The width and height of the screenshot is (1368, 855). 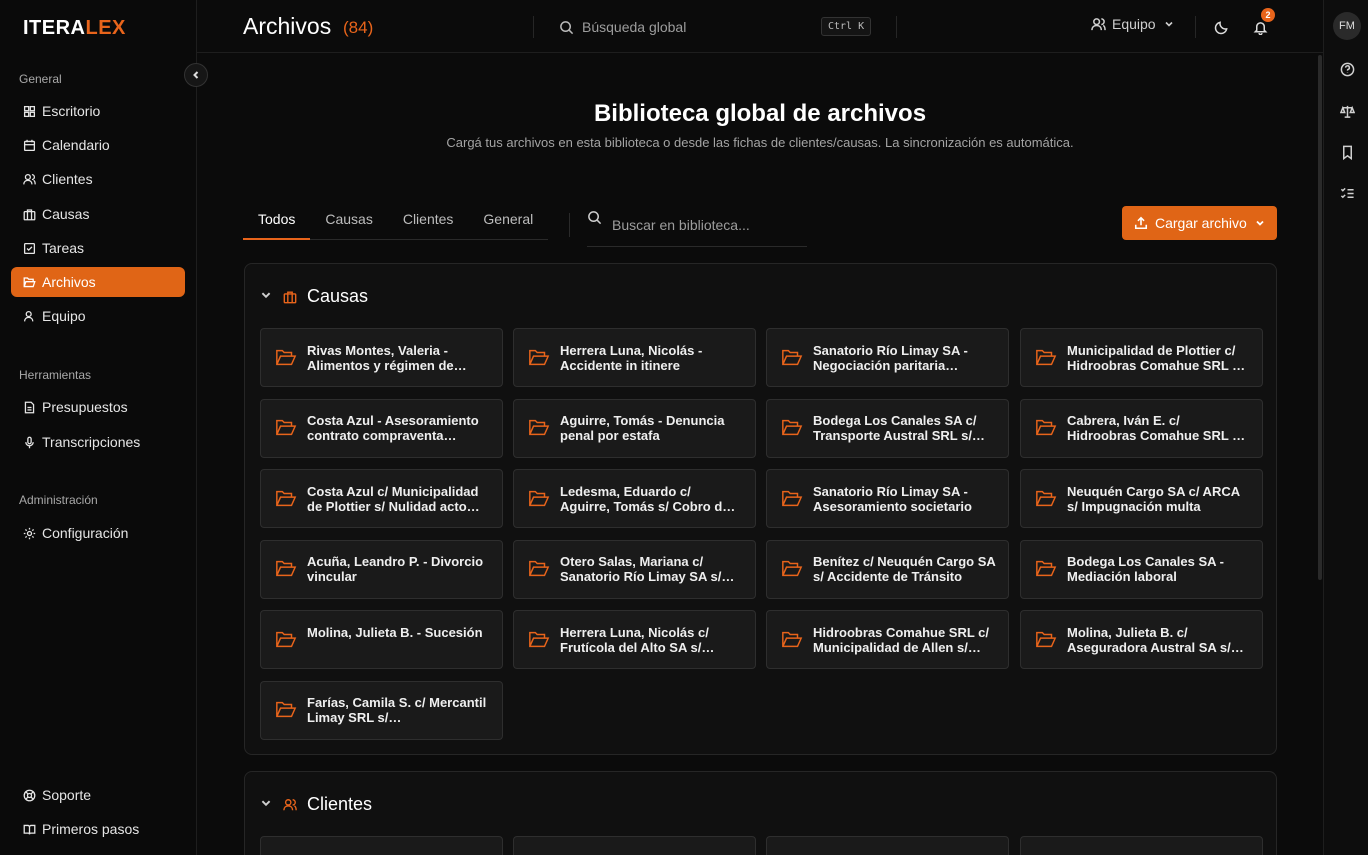 What do you see at coordinates (348, 221) in the screenshot?
I see `tab-causas: Causas` at bounding box center [348, 221].